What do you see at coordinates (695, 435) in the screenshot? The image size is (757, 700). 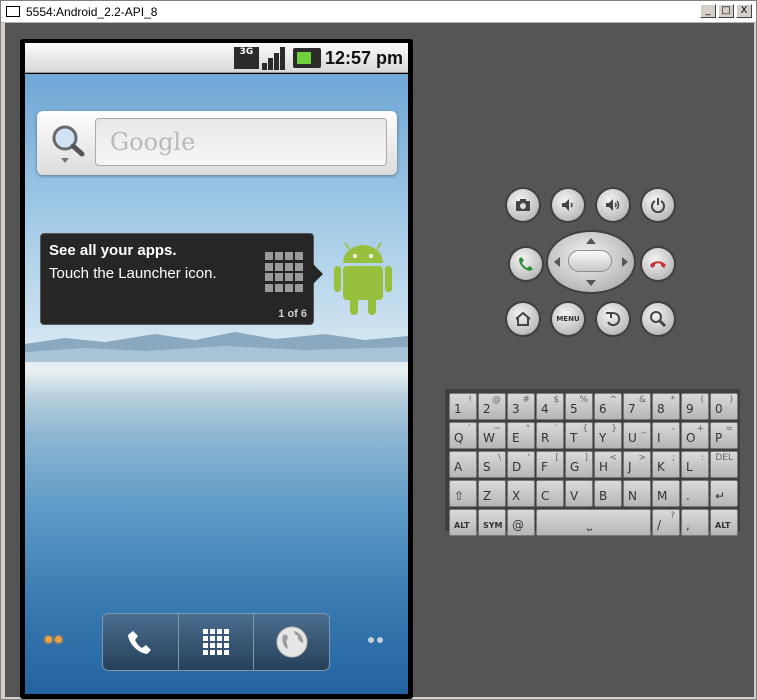 I see `key-row2-8: O +` at bounding box center [695, 435].